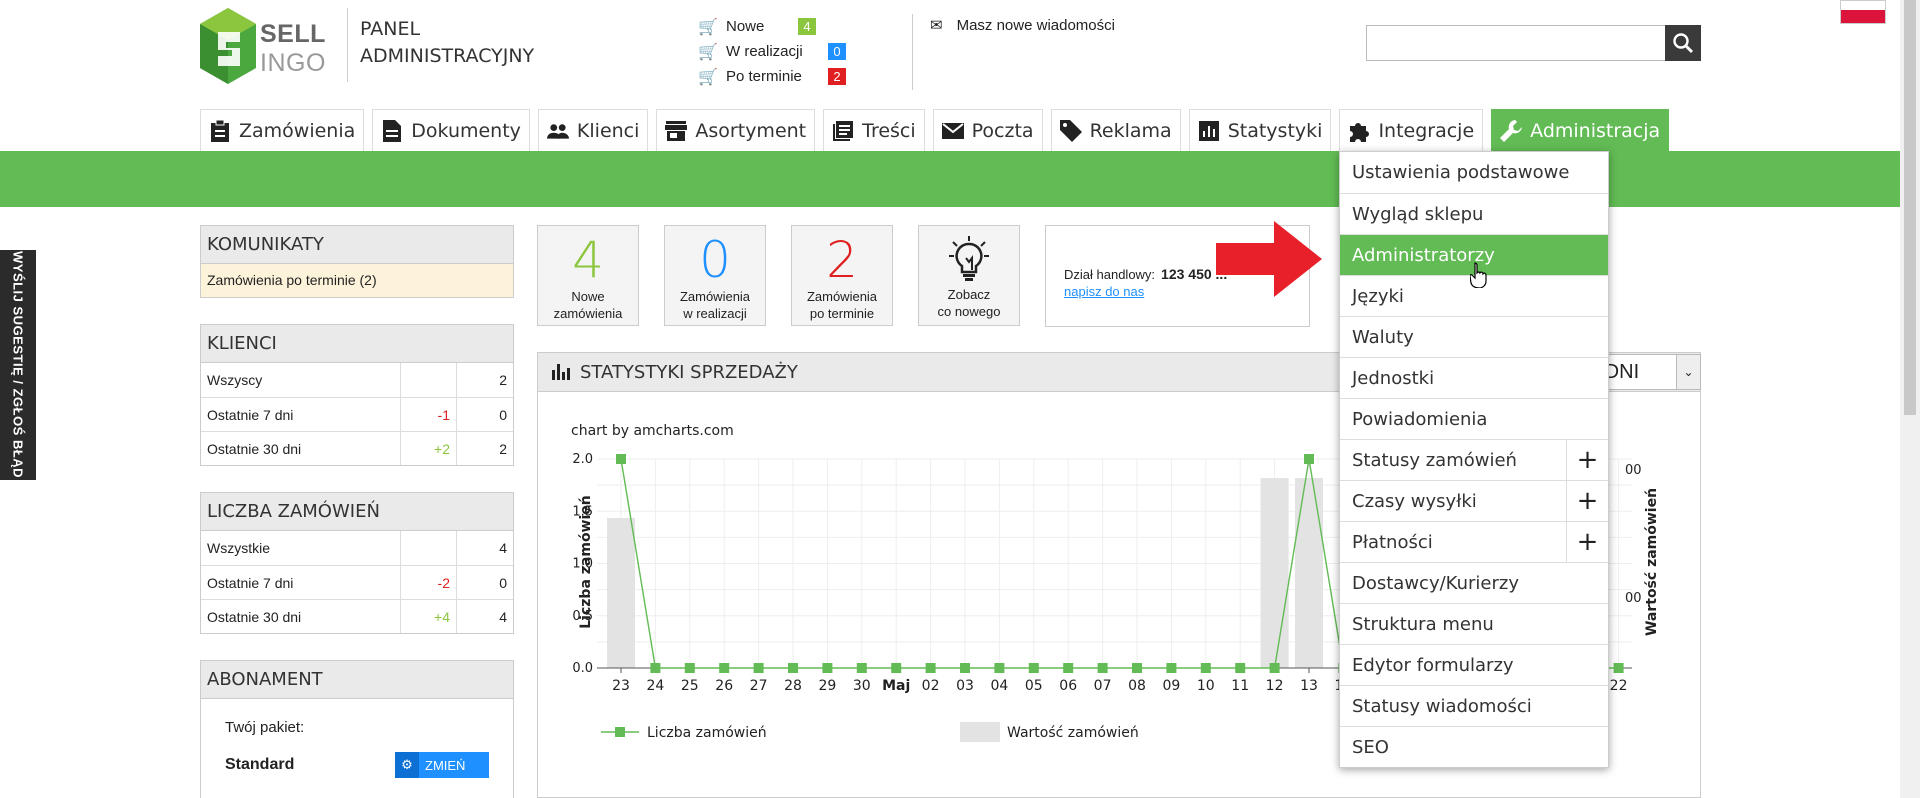  What do you see at coordinates (451, 130) in the screenshot?
I see `nav-dokumenty: Dokumenty` at bounding box center [451, 130].